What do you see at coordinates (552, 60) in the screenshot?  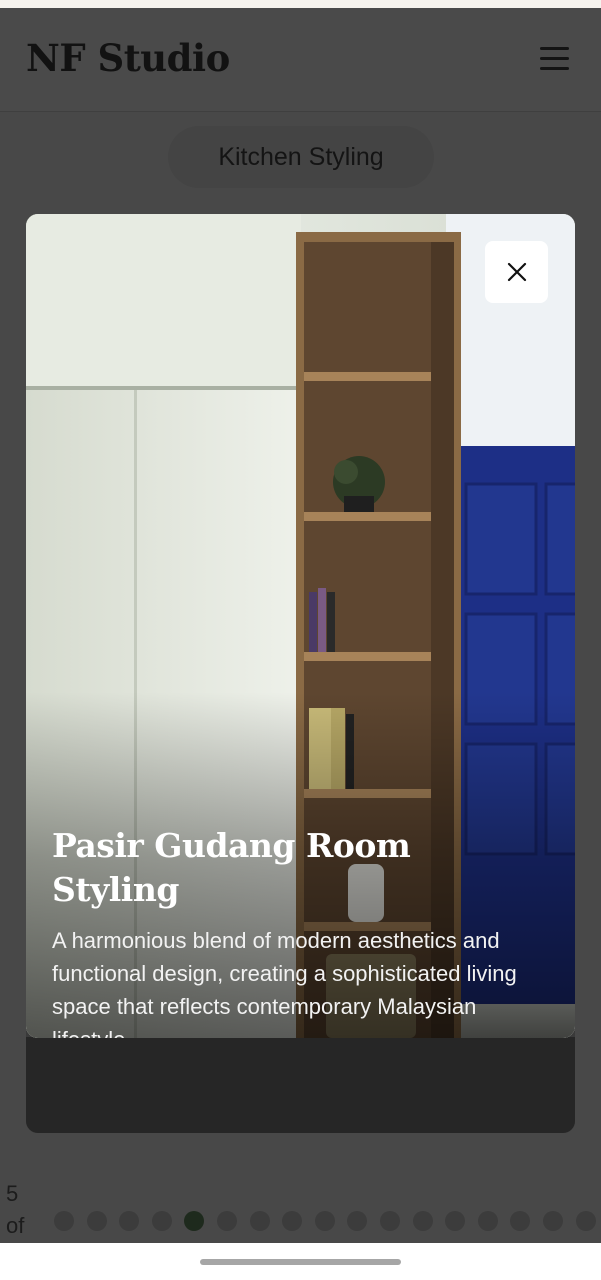 I see `hamburger-menu-icon` at bounding box center [552, 60].